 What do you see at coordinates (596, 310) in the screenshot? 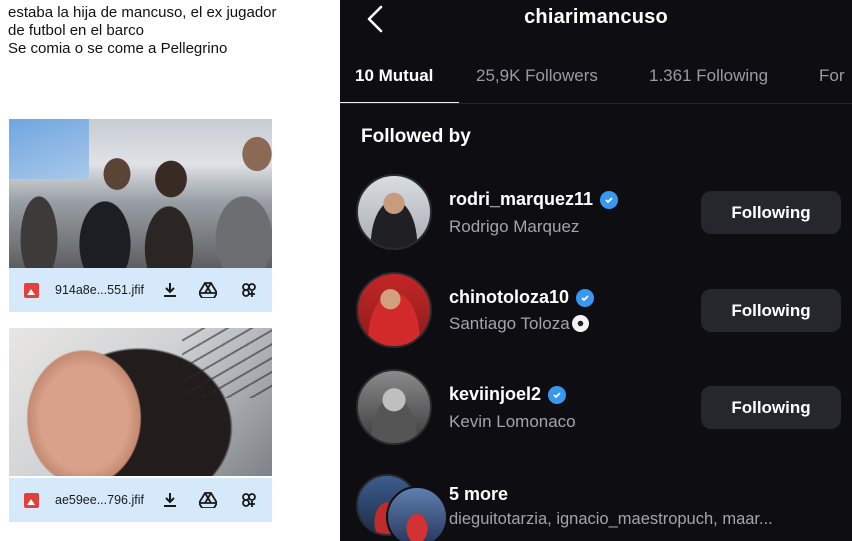
I see `follower-row: chinotoloza10 Santiago Toloza Following` at bounding box center [596, 310].